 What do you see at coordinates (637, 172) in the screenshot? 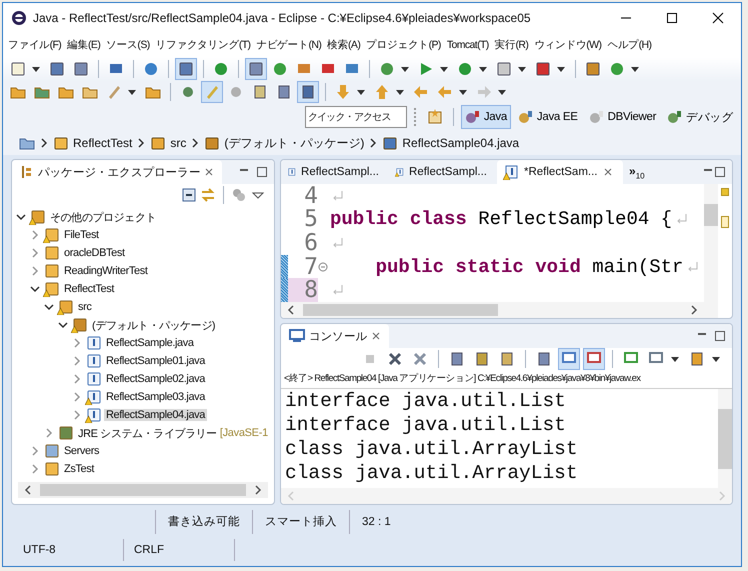
I see `tab-overflow-button: »$_{10}$` at bounding box center [637, 172].